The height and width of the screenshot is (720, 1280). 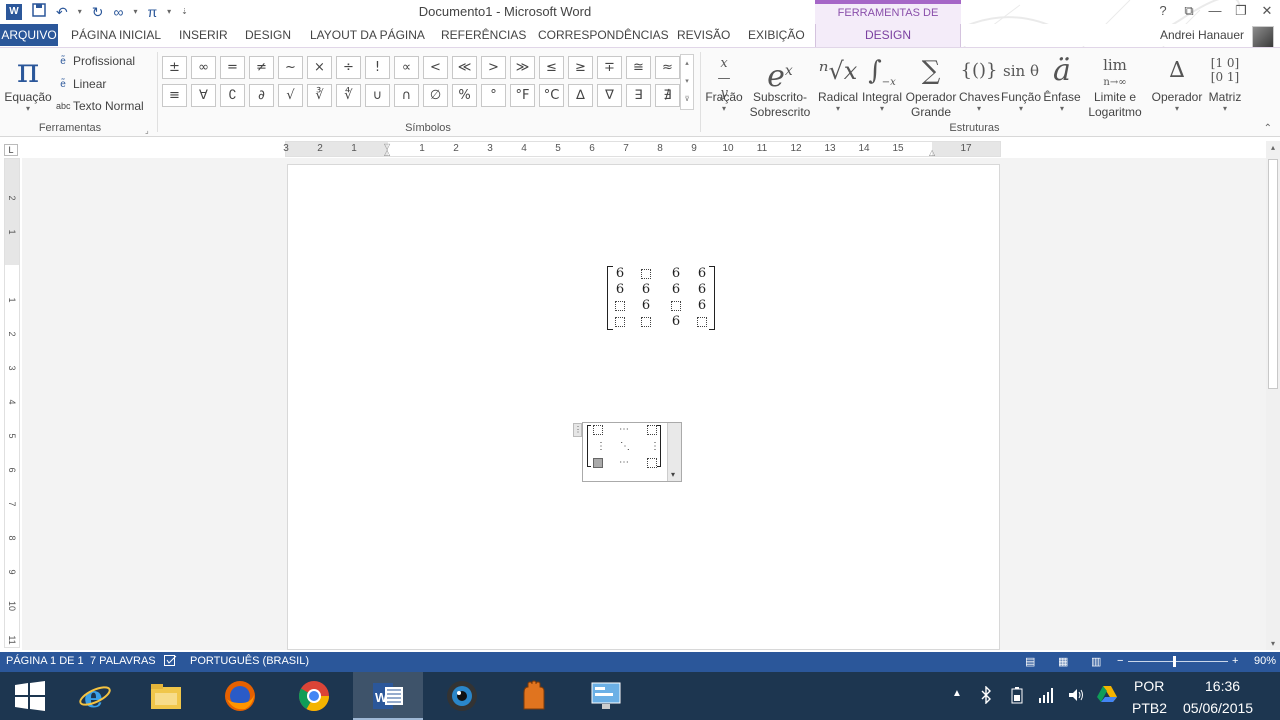 I want to click on tab-design: DESIGN, so click(x=268, y=35).